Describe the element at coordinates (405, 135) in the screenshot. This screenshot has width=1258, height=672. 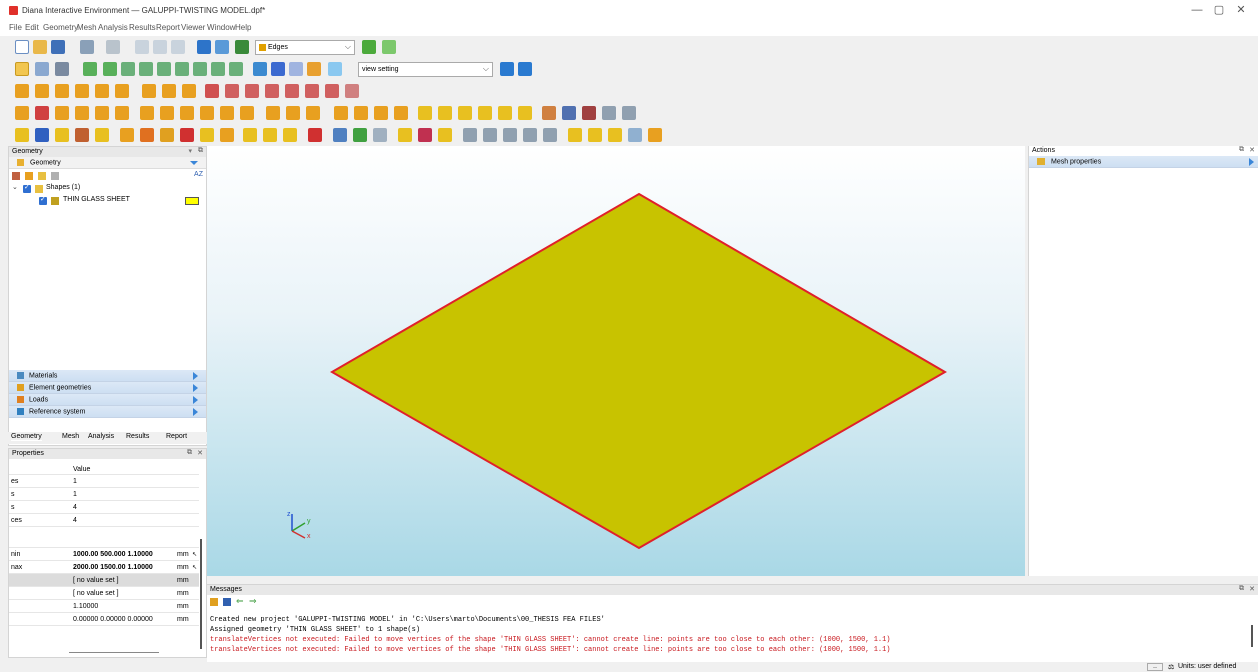
I see `result-a-icon` at that location.